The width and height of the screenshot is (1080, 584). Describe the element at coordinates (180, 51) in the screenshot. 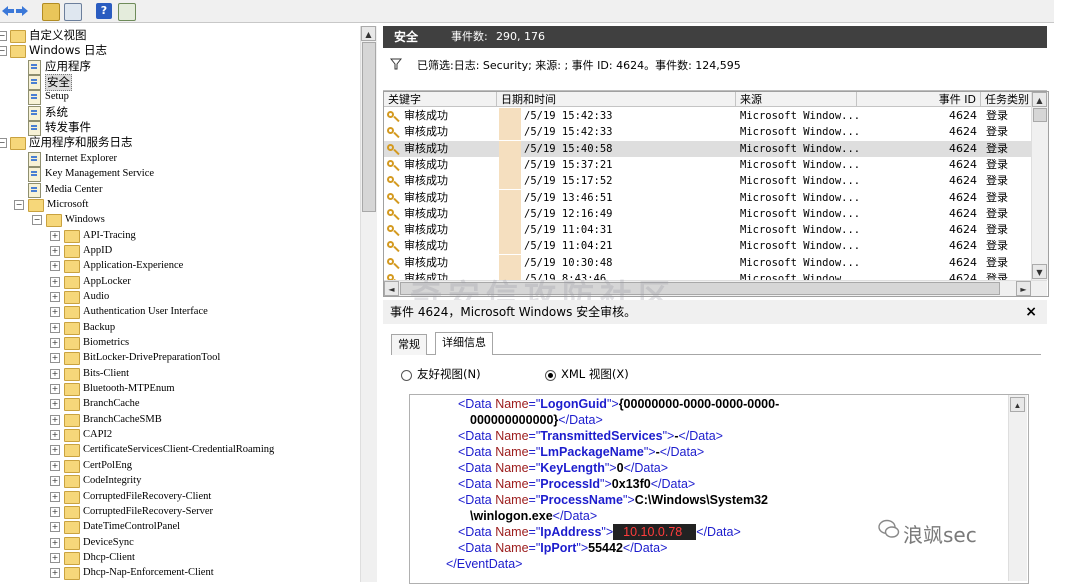

I see `tree-node: − Windows 日志` at that location.